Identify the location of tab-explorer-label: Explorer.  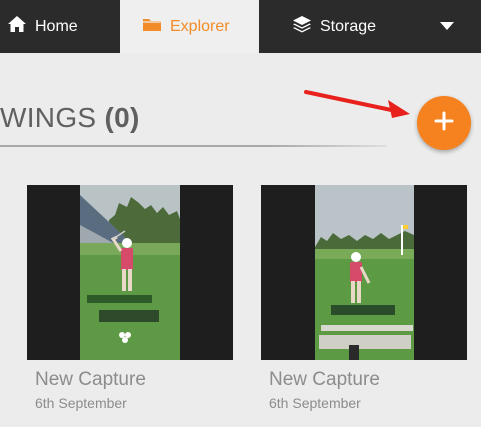
(200, 26).